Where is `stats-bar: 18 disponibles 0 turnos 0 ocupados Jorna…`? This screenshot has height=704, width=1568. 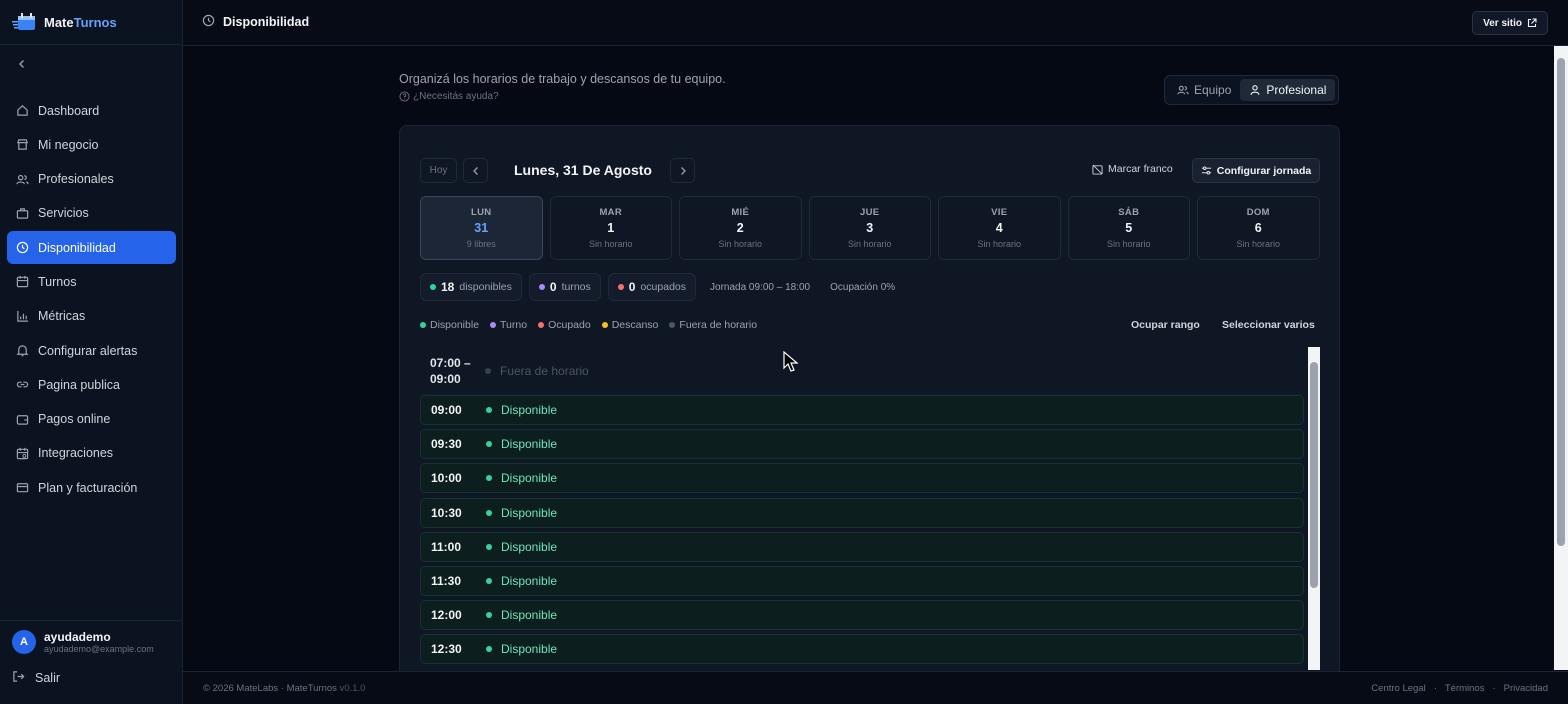 stats-bar: 18 disponibles 0 turnos 0 ocupados Jorna… is located at coordinates (657, 287).